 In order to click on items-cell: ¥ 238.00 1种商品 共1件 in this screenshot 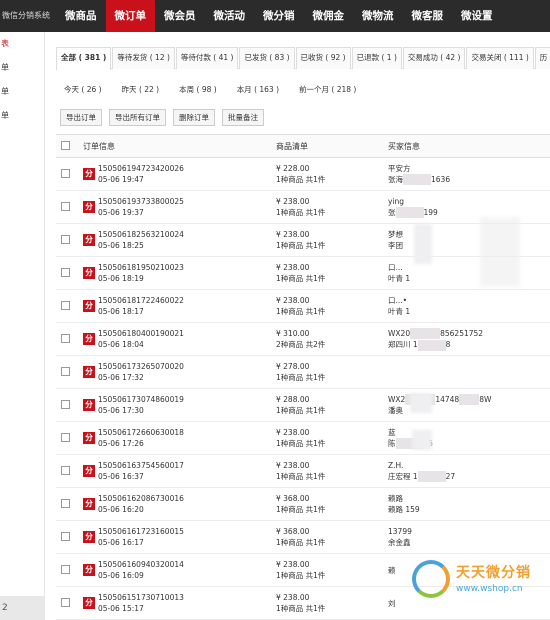, I will do `click(332, 471)`.